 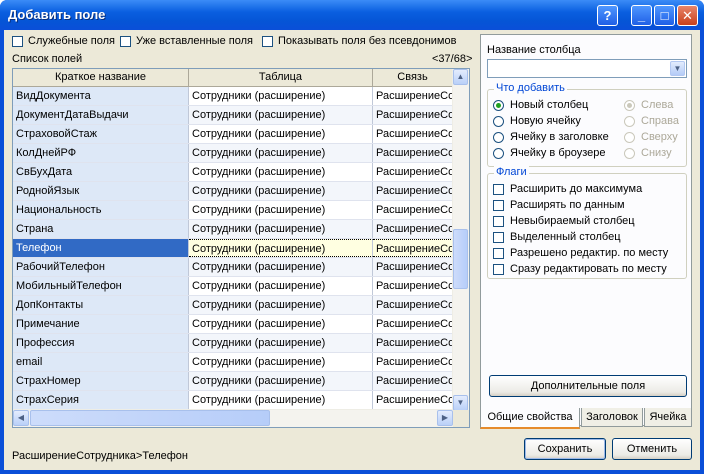 I want to click on tab-general: Общие свойства, so click(x=530, y=418).